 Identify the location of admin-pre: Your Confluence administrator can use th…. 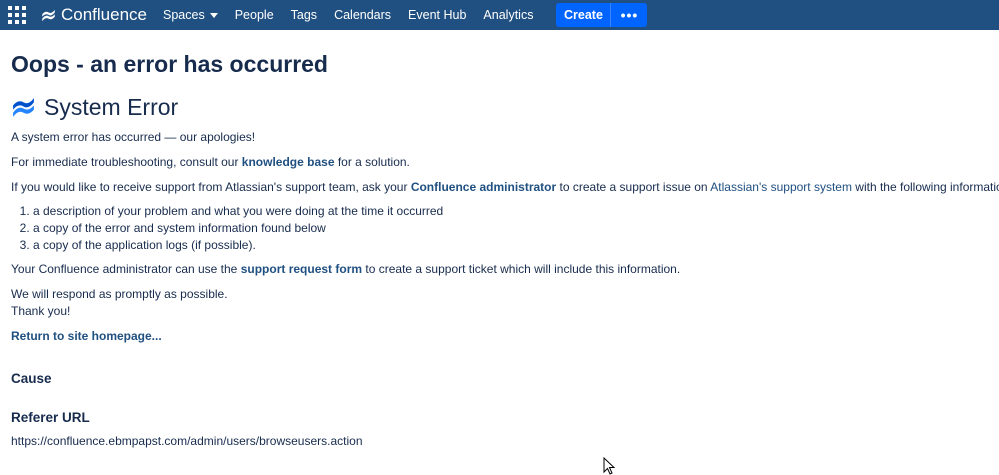
(126, 269).